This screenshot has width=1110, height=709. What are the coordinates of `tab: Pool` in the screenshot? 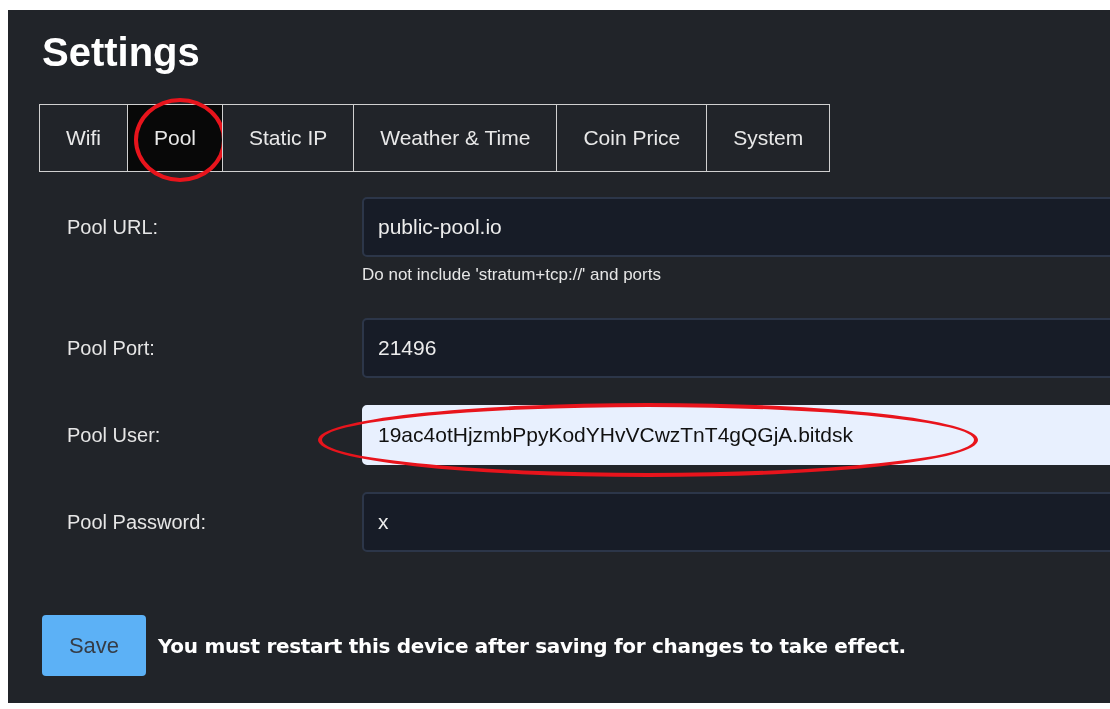 It's located at (175, 138).